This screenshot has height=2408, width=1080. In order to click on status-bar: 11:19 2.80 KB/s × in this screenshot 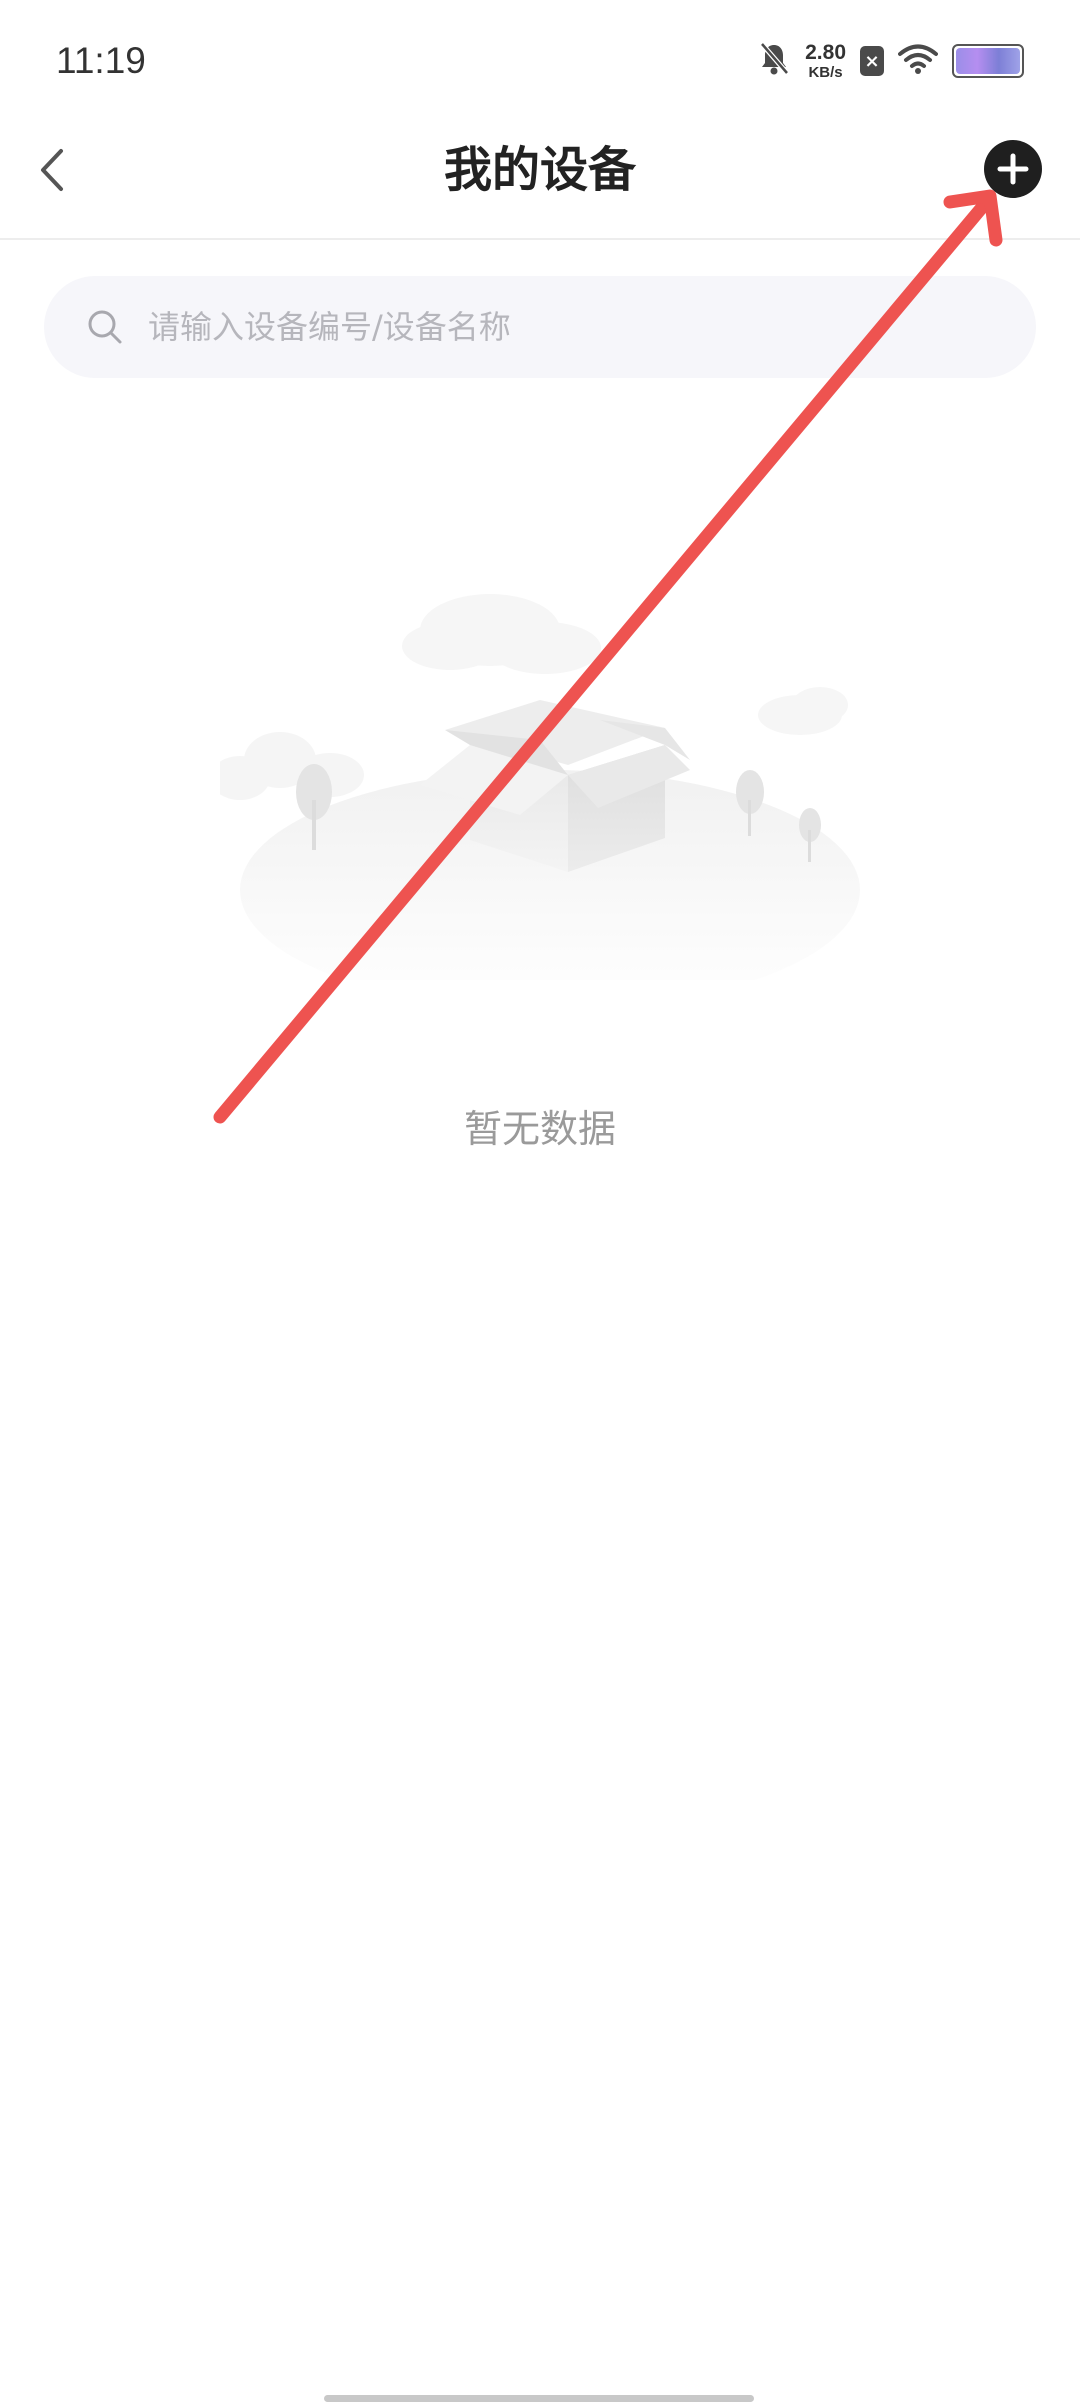, I will do `click(540, 60)`.